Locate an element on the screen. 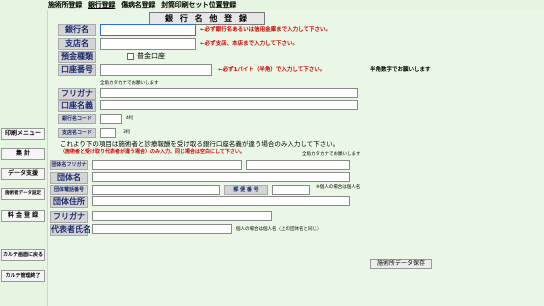  bank-name-note: ←必ず銀行名あるいは信用金庫まで入力して下さい。 is located at coordinates (265, 30).